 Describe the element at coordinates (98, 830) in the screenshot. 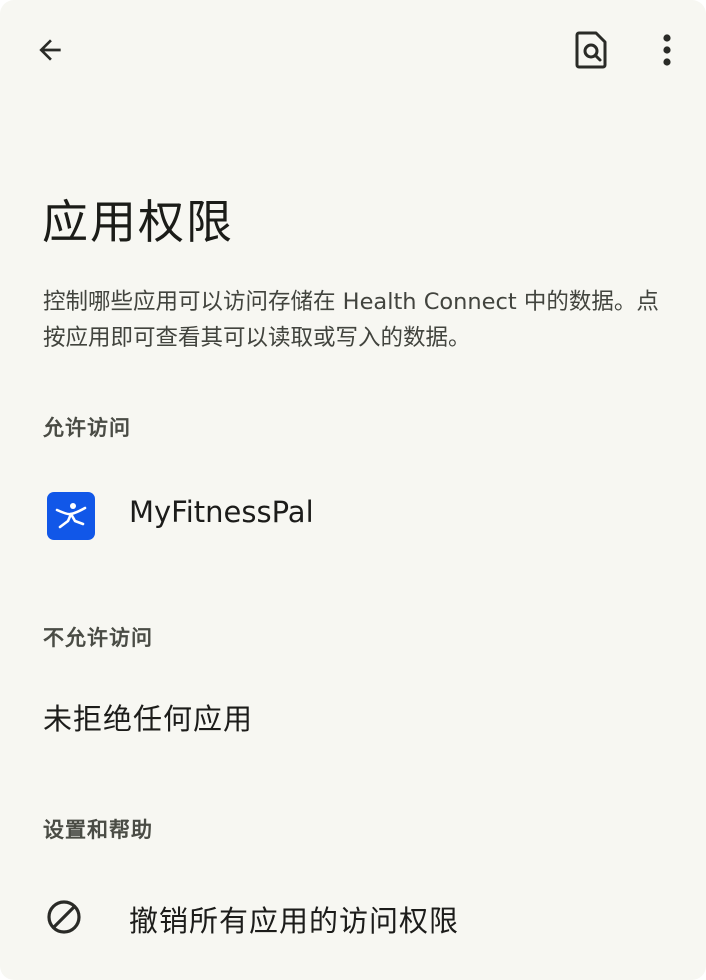

I see `settings-section-header: 设置和帮助` at that location.